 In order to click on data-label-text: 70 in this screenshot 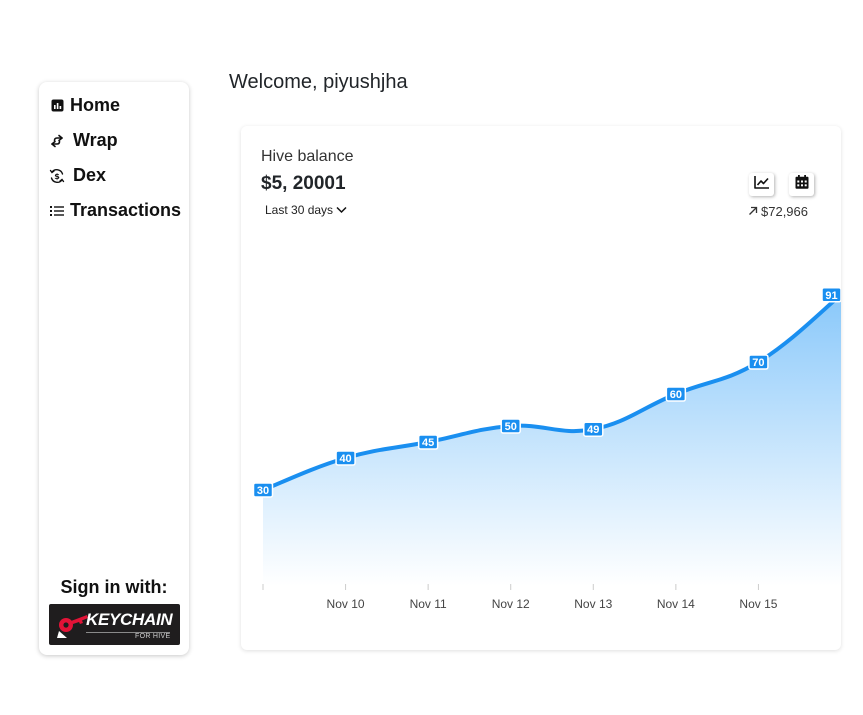, I will do `click(758, 363)`.